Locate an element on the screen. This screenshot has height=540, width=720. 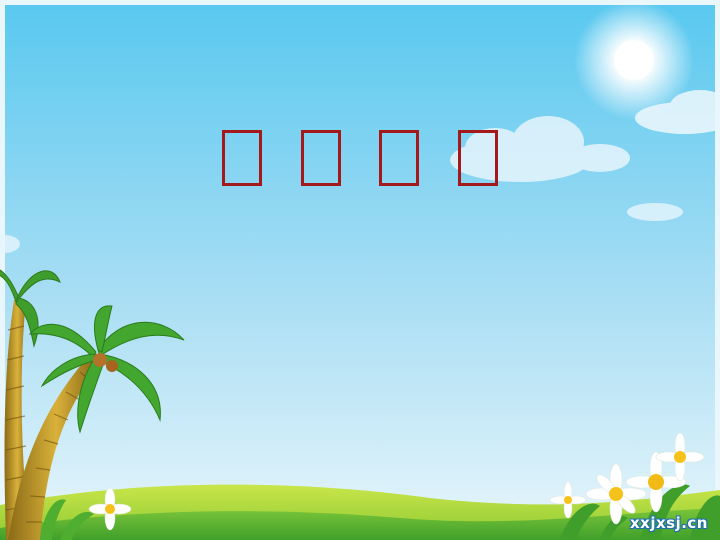
slide-title: □ □ □ □ is located at coordinates (360, 158).